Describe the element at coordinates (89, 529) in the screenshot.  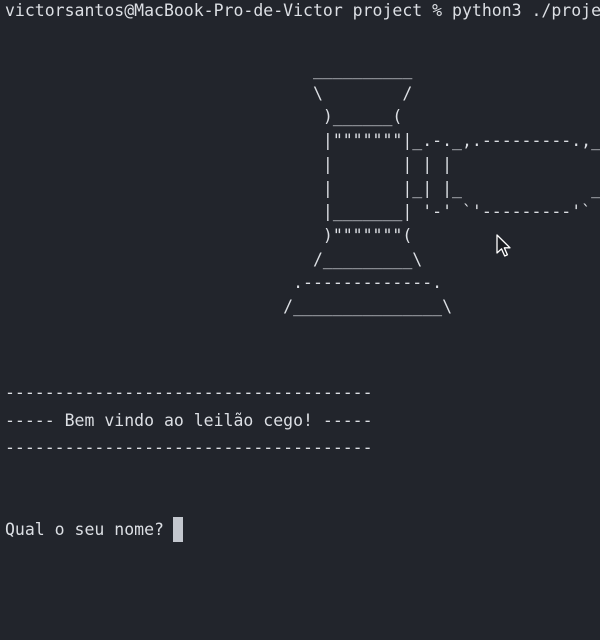
I see `name-input-prompt: Qual o seu nome?` at that location.